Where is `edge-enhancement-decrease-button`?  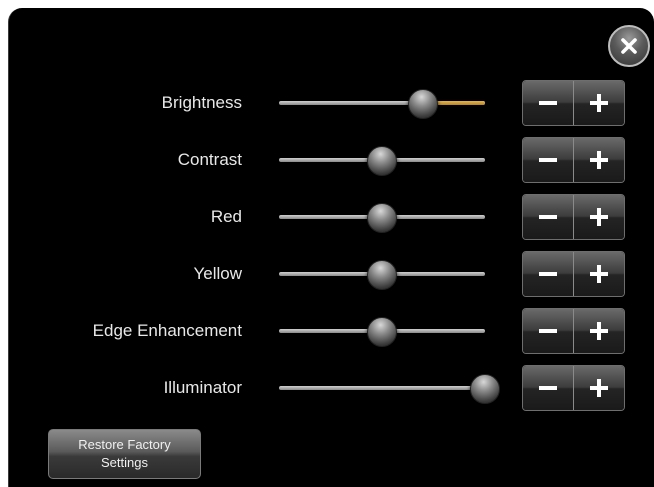
edge-enhancement-decrease-button is located at coordinates (548, 331).